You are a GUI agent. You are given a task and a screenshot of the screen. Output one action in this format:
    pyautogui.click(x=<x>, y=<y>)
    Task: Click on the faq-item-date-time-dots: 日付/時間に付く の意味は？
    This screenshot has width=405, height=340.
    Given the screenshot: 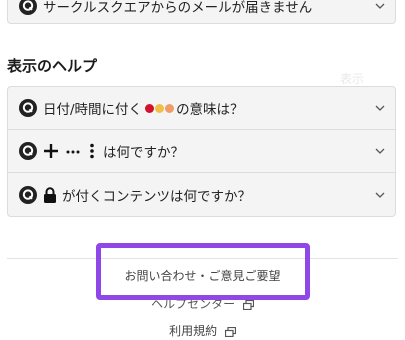 What is the action you would take?
    pyautogui.click(x=201, y=108)
    